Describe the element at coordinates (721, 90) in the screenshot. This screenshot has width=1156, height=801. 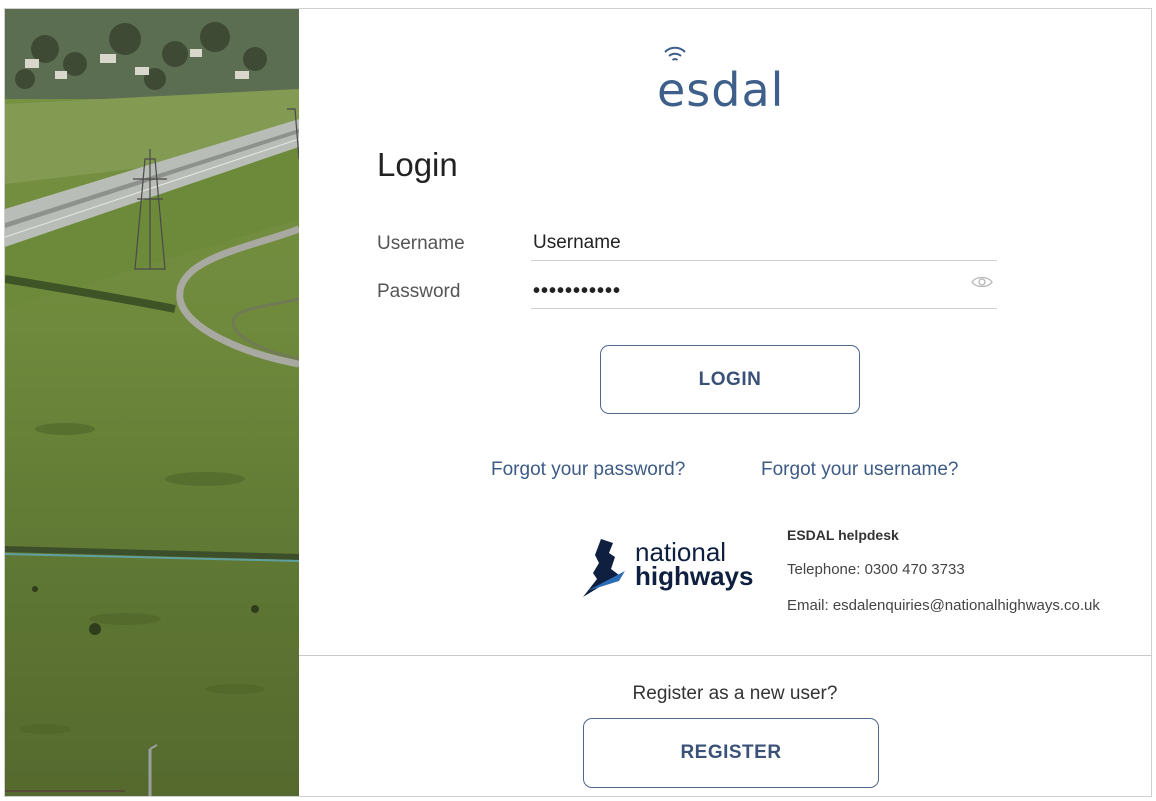
I see `brand-name: esdal` at that location.